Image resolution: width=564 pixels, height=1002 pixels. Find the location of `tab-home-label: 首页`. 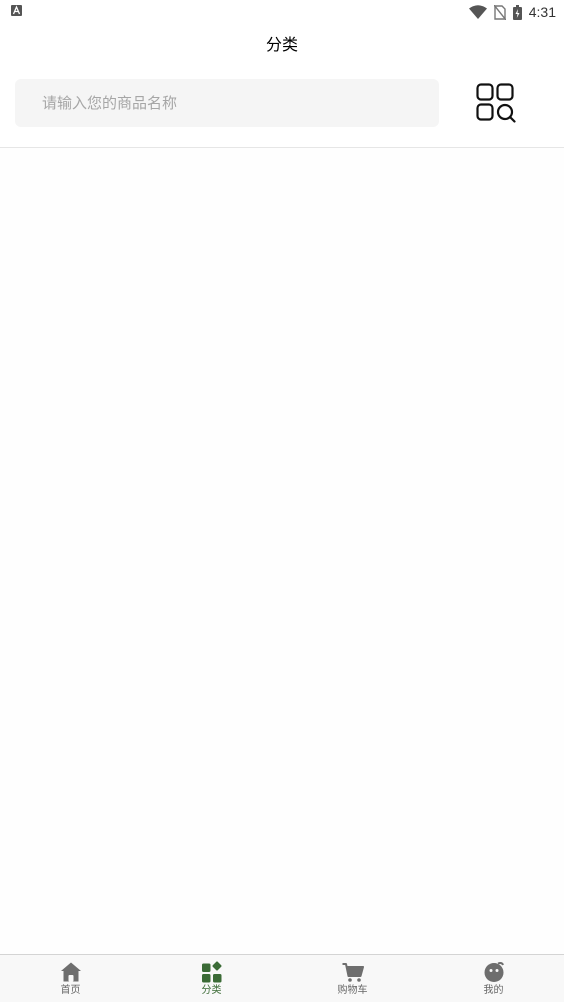

tab-home-label: 首页 is located at coordinates (70, 990).